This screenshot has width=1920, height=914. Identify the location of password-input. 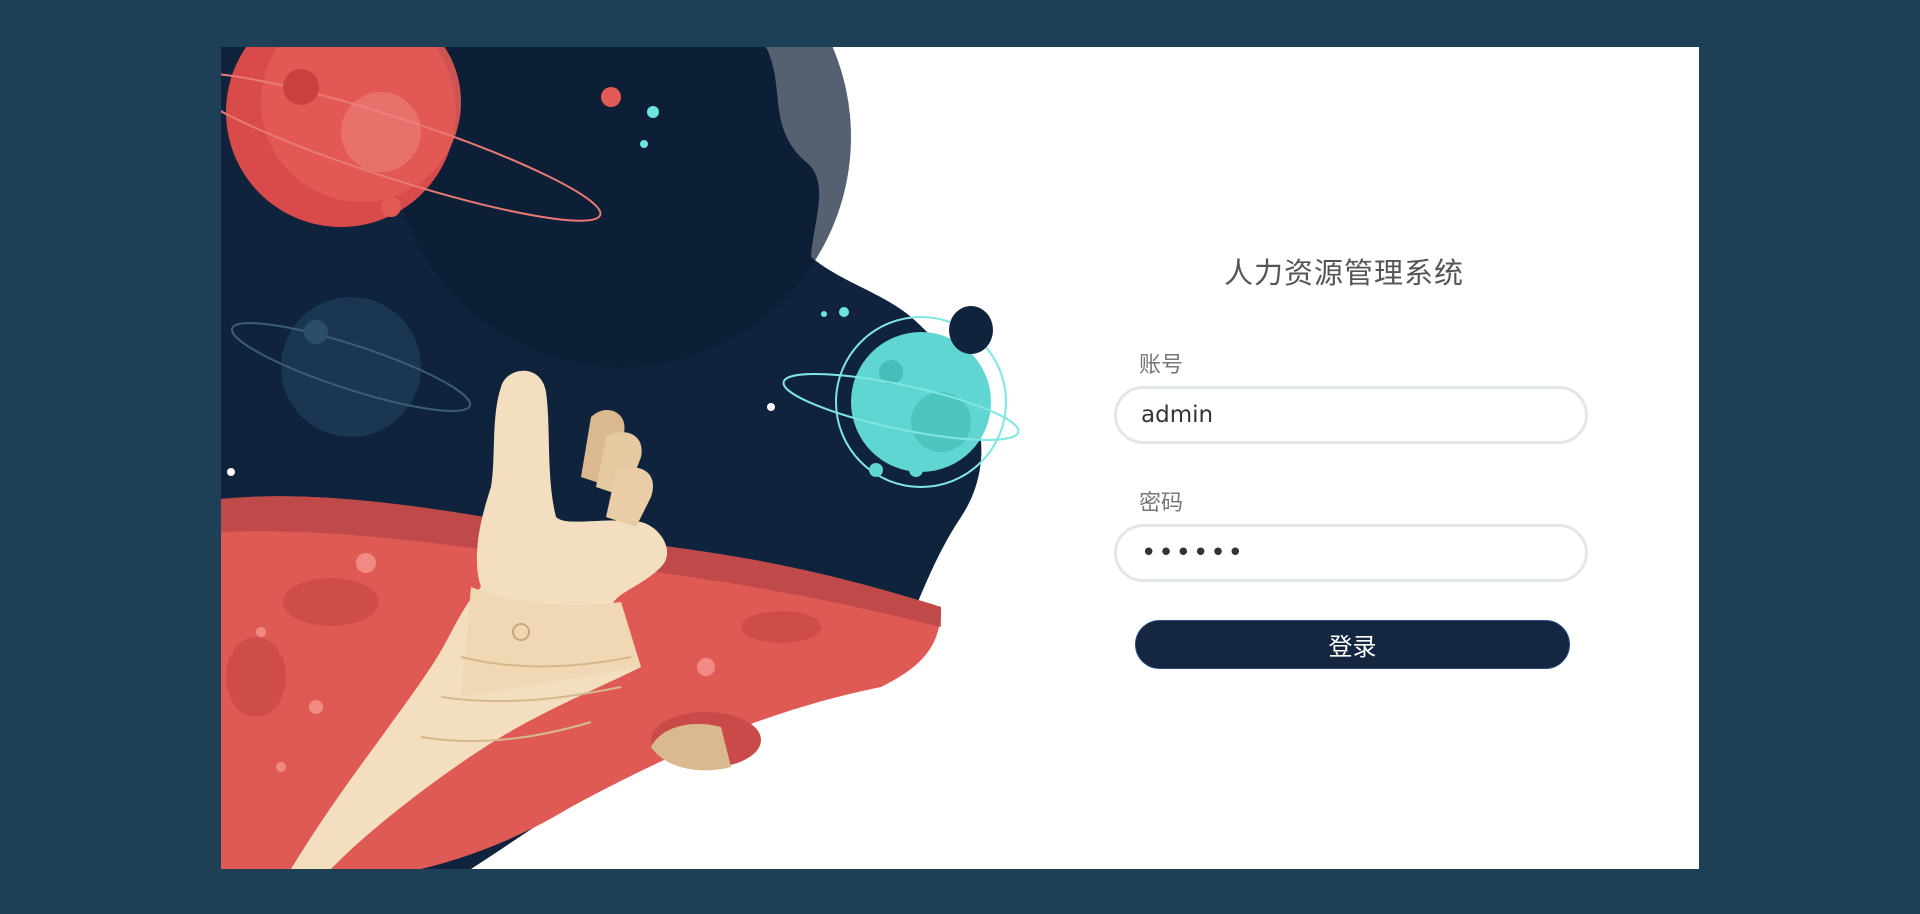
(1351, 553).